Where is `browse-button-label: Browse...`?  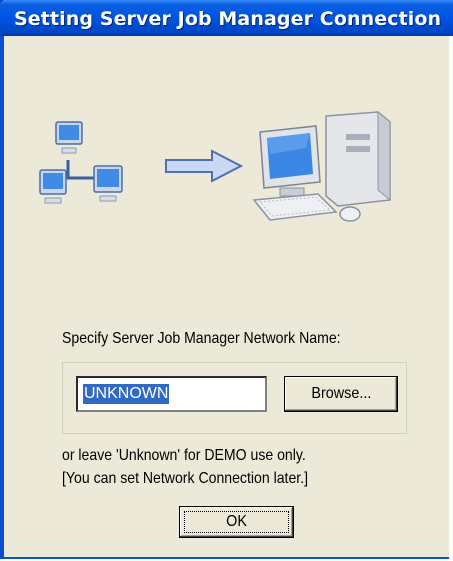
browse-button-label: Browse... is located at coordinates (341, 393).